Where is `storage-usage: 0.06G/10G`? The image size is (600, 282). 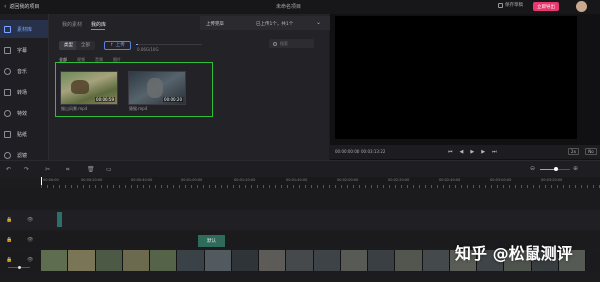 storage-usage: 0.06G/10G is located at coordinates (148, 49).